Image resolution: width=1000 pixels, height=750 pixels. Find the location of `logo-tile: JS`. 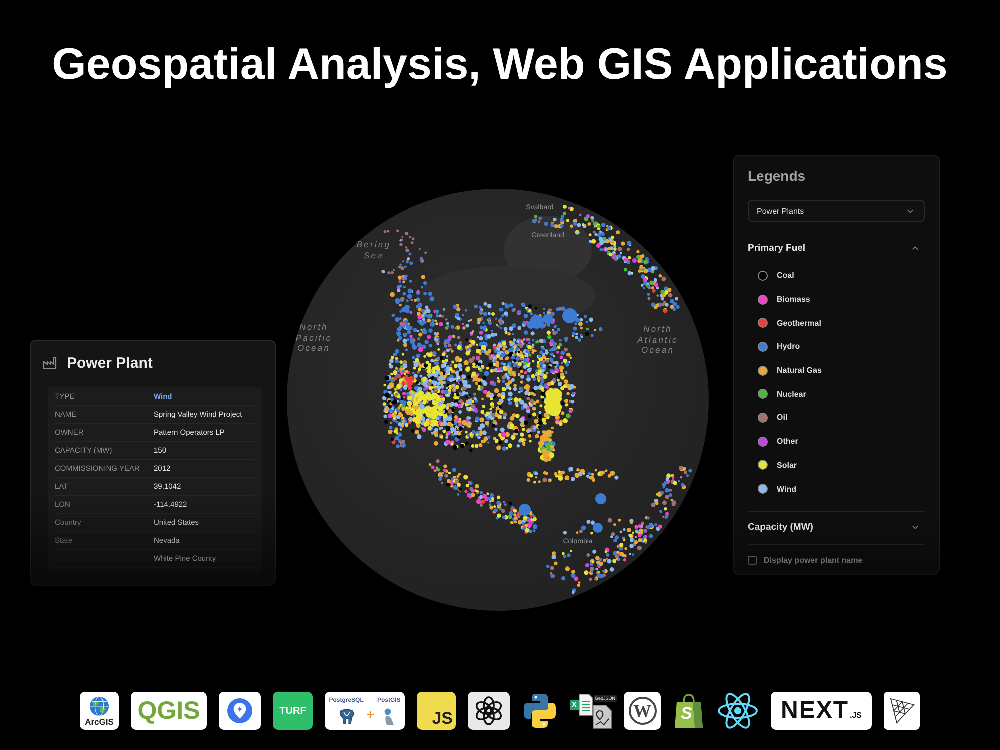

logo-tile: JS is located at coordinates (436, 711).